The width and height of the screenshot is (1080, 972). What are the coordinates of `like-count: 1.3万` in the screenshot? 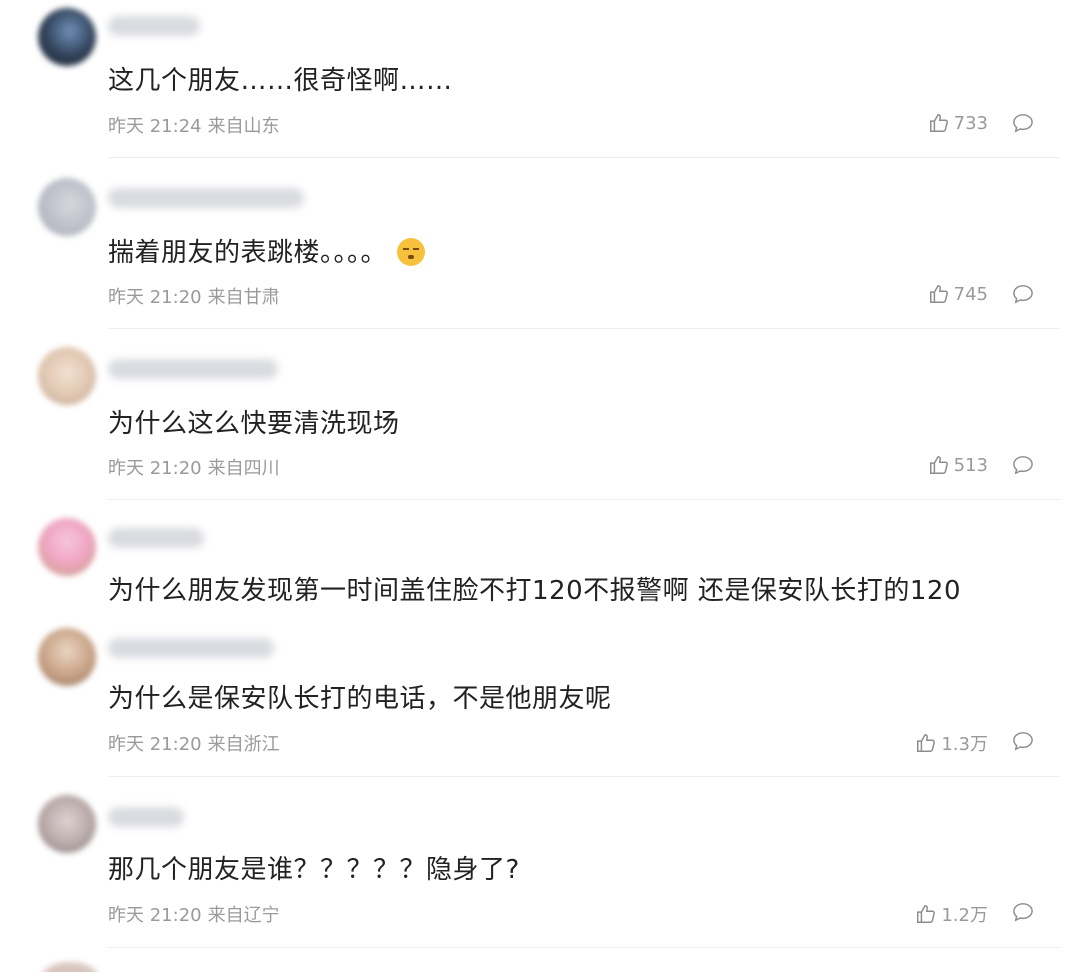 It's located at (964, 744).